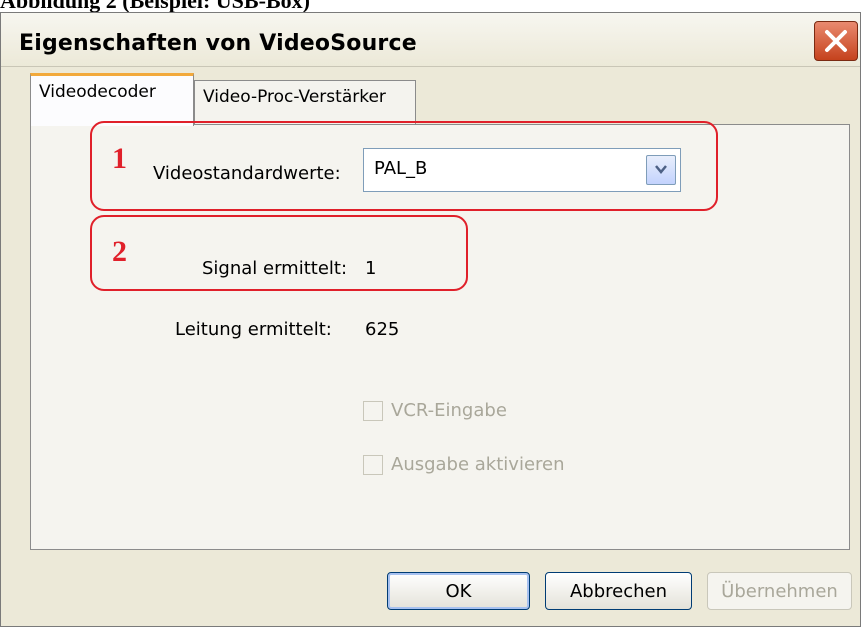  What do you see at coordinates (218, 43) in the screenshot?
I see `window-title: Eigenschaften von VideoSource` at bounding box center [218, 43].